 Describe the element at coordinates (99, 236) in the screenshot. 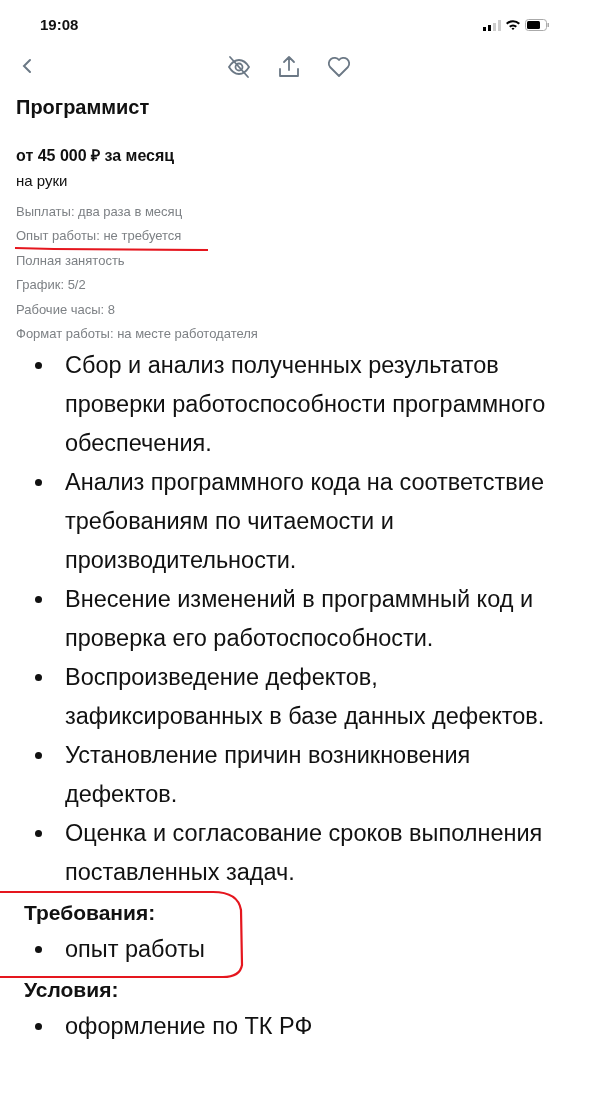

I see `detail-text: Опыт работы: не требуется` at that location.